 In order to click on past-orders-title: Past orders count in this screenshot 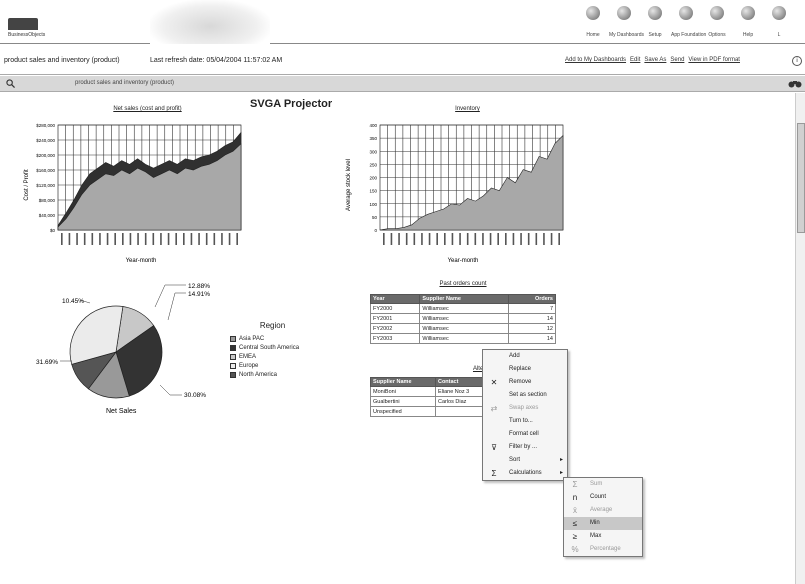, I will do `click(463, 284)`.